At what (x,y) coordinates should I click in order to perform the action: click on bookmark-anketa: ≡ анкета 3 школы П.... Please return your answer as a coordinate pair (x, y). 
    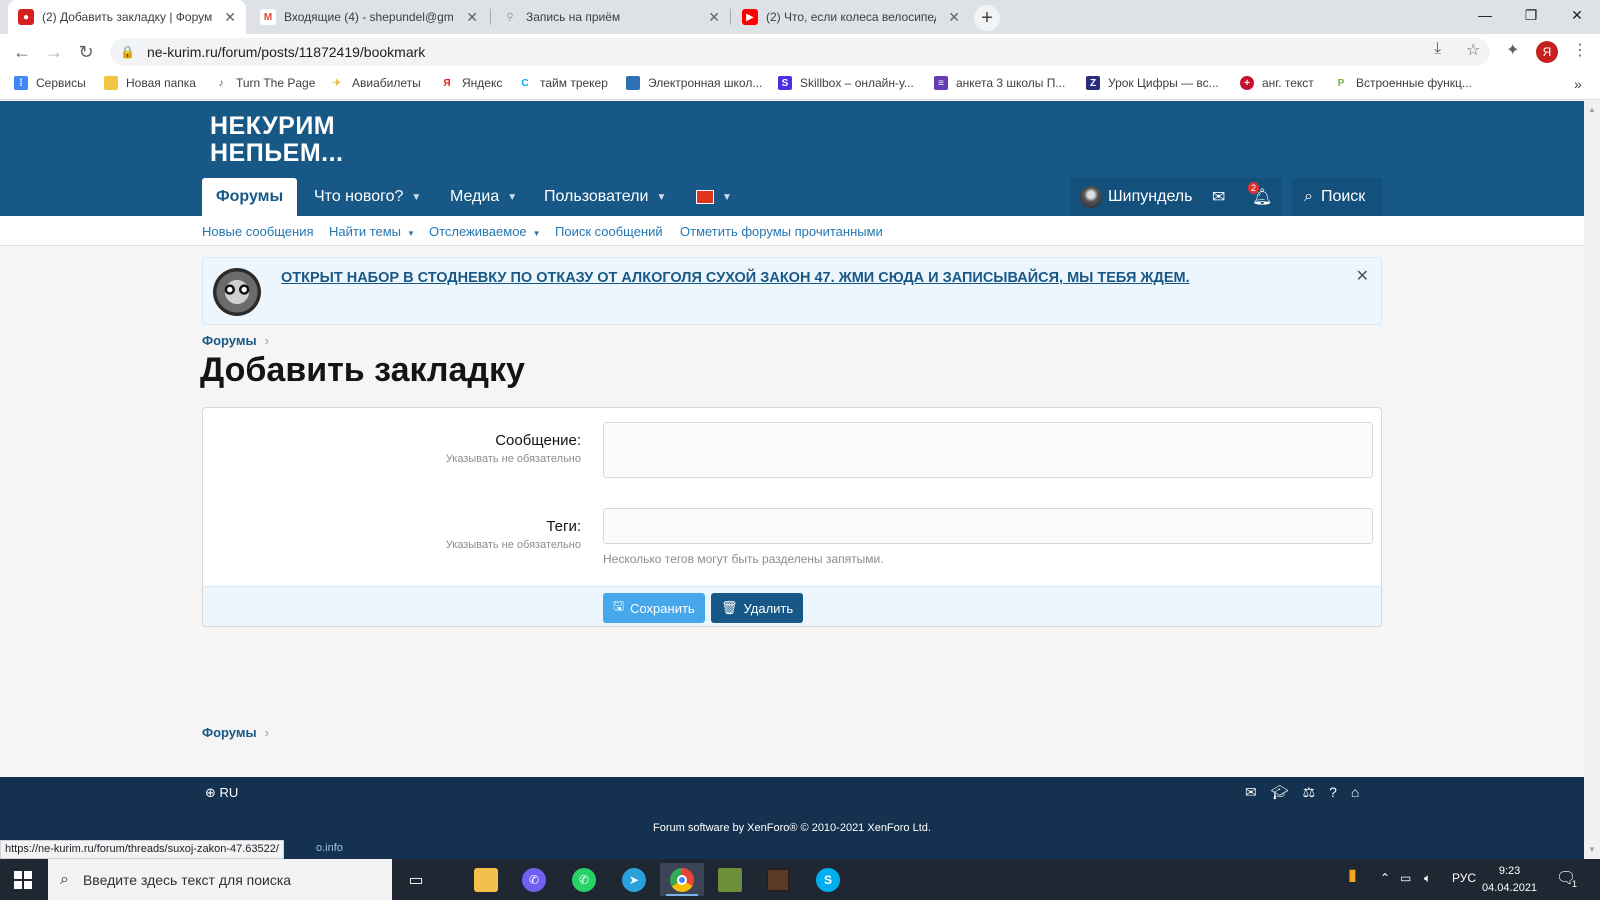
    Looking at the image, I should click on (999, 83).